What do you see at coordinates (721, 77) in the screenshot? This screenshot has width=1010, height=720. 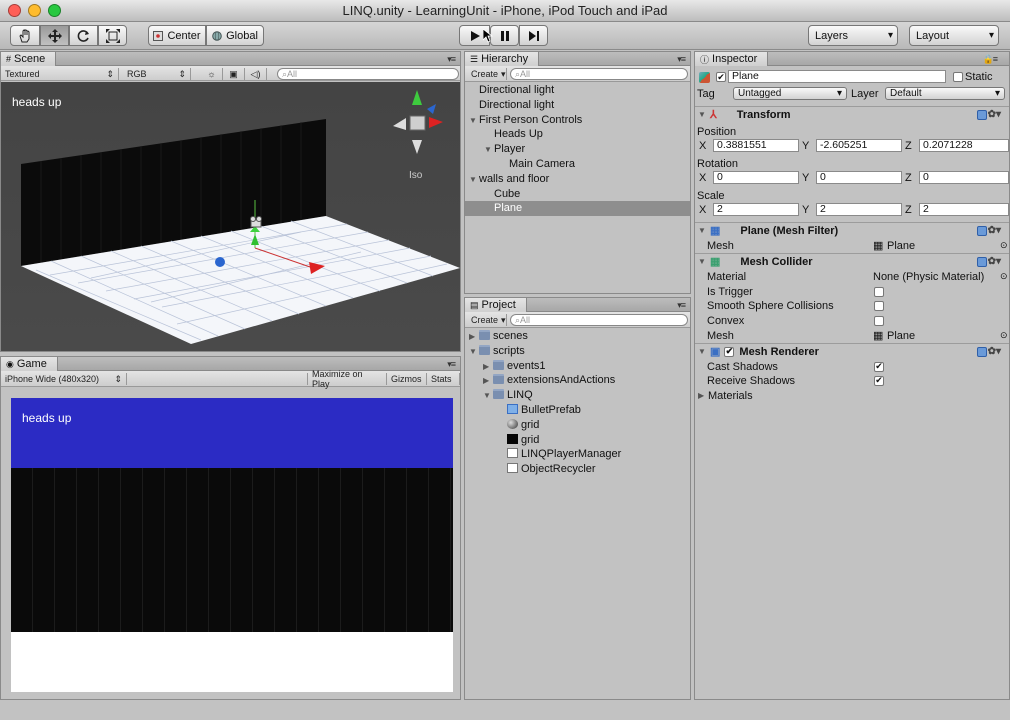 I see `active-checkbox: ✔` at bounding box center [721, 77].